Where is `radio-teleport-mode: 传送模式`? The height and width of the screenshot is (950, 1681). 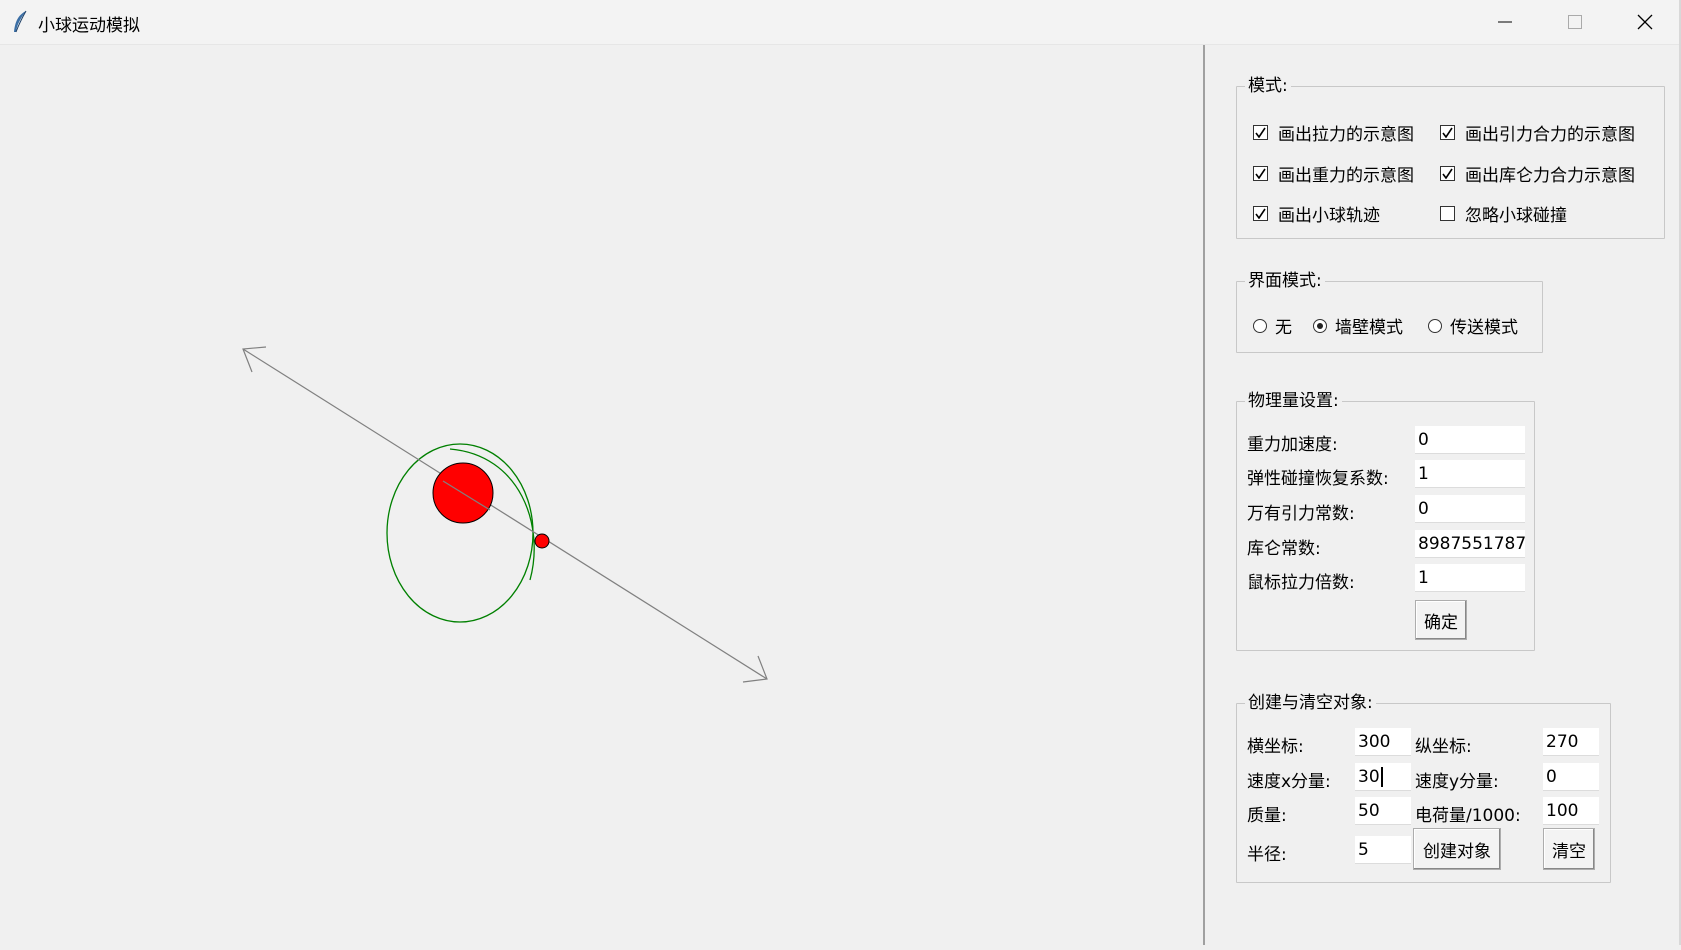
radio-teleport-mode: 传送模式 is located at coordinates (1473, 325).